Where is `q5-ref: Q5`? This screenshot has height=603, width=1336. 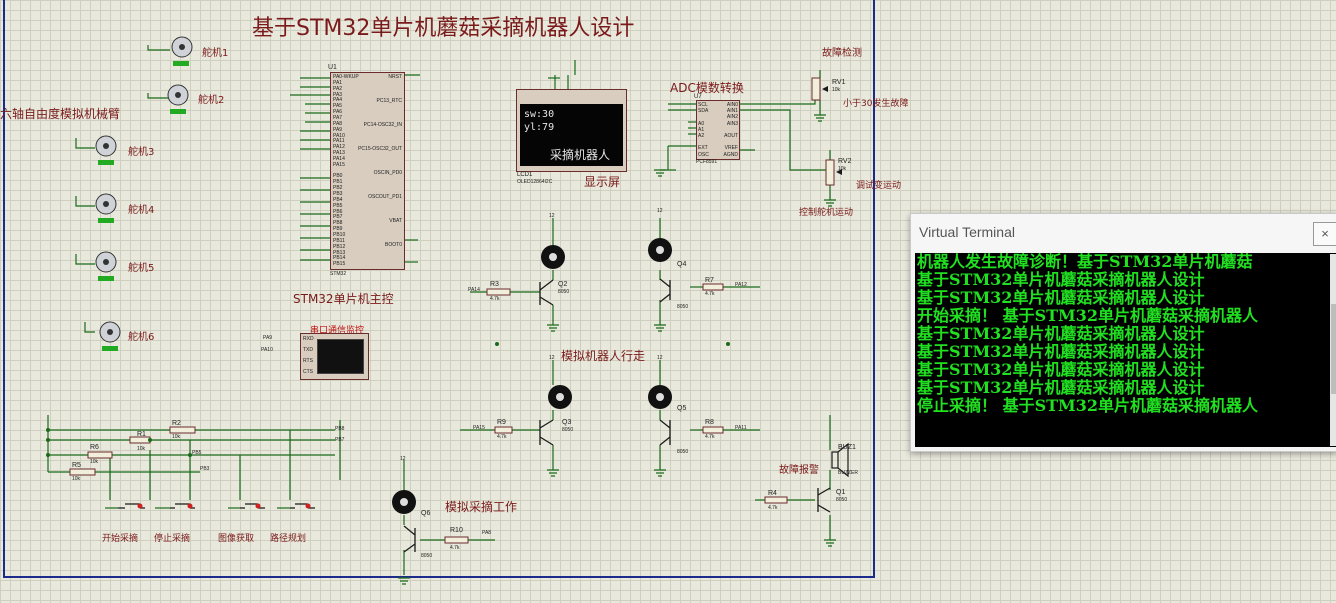 q5-ref: Q5 is located at coordinates (682, 408).